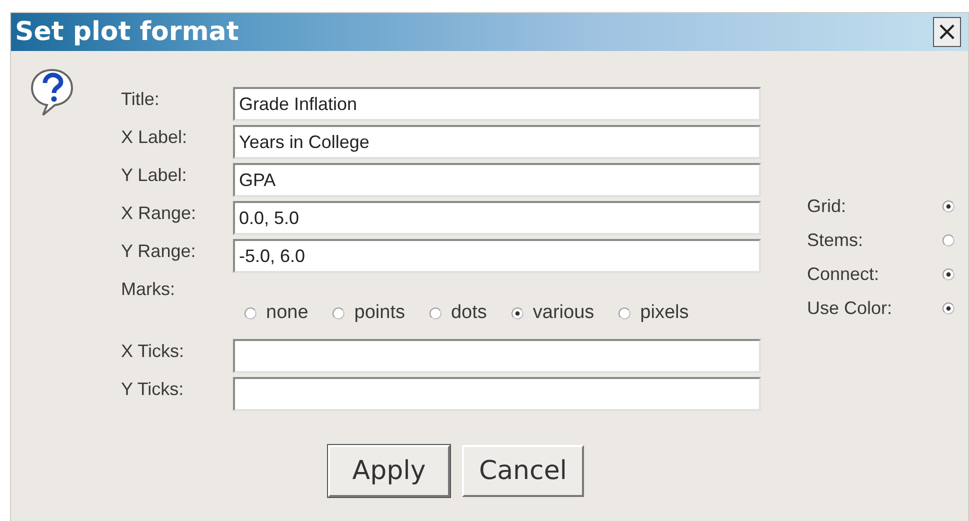  What do you see at coordinates (497, 218) in the screenshot?
I see `input-field: 0.0, 5.0` at bounding box center [497, 218].